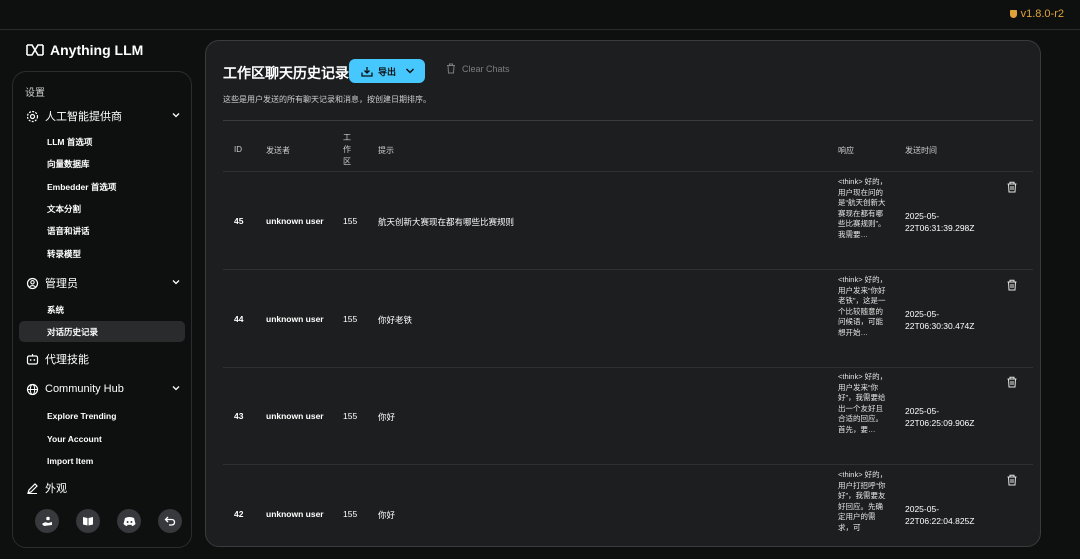  What do you see at coordinates (102, 163) in the screenshot?
I see `sidebar-item-vector-db: 向量数据库` at bounding box center [102, 163].